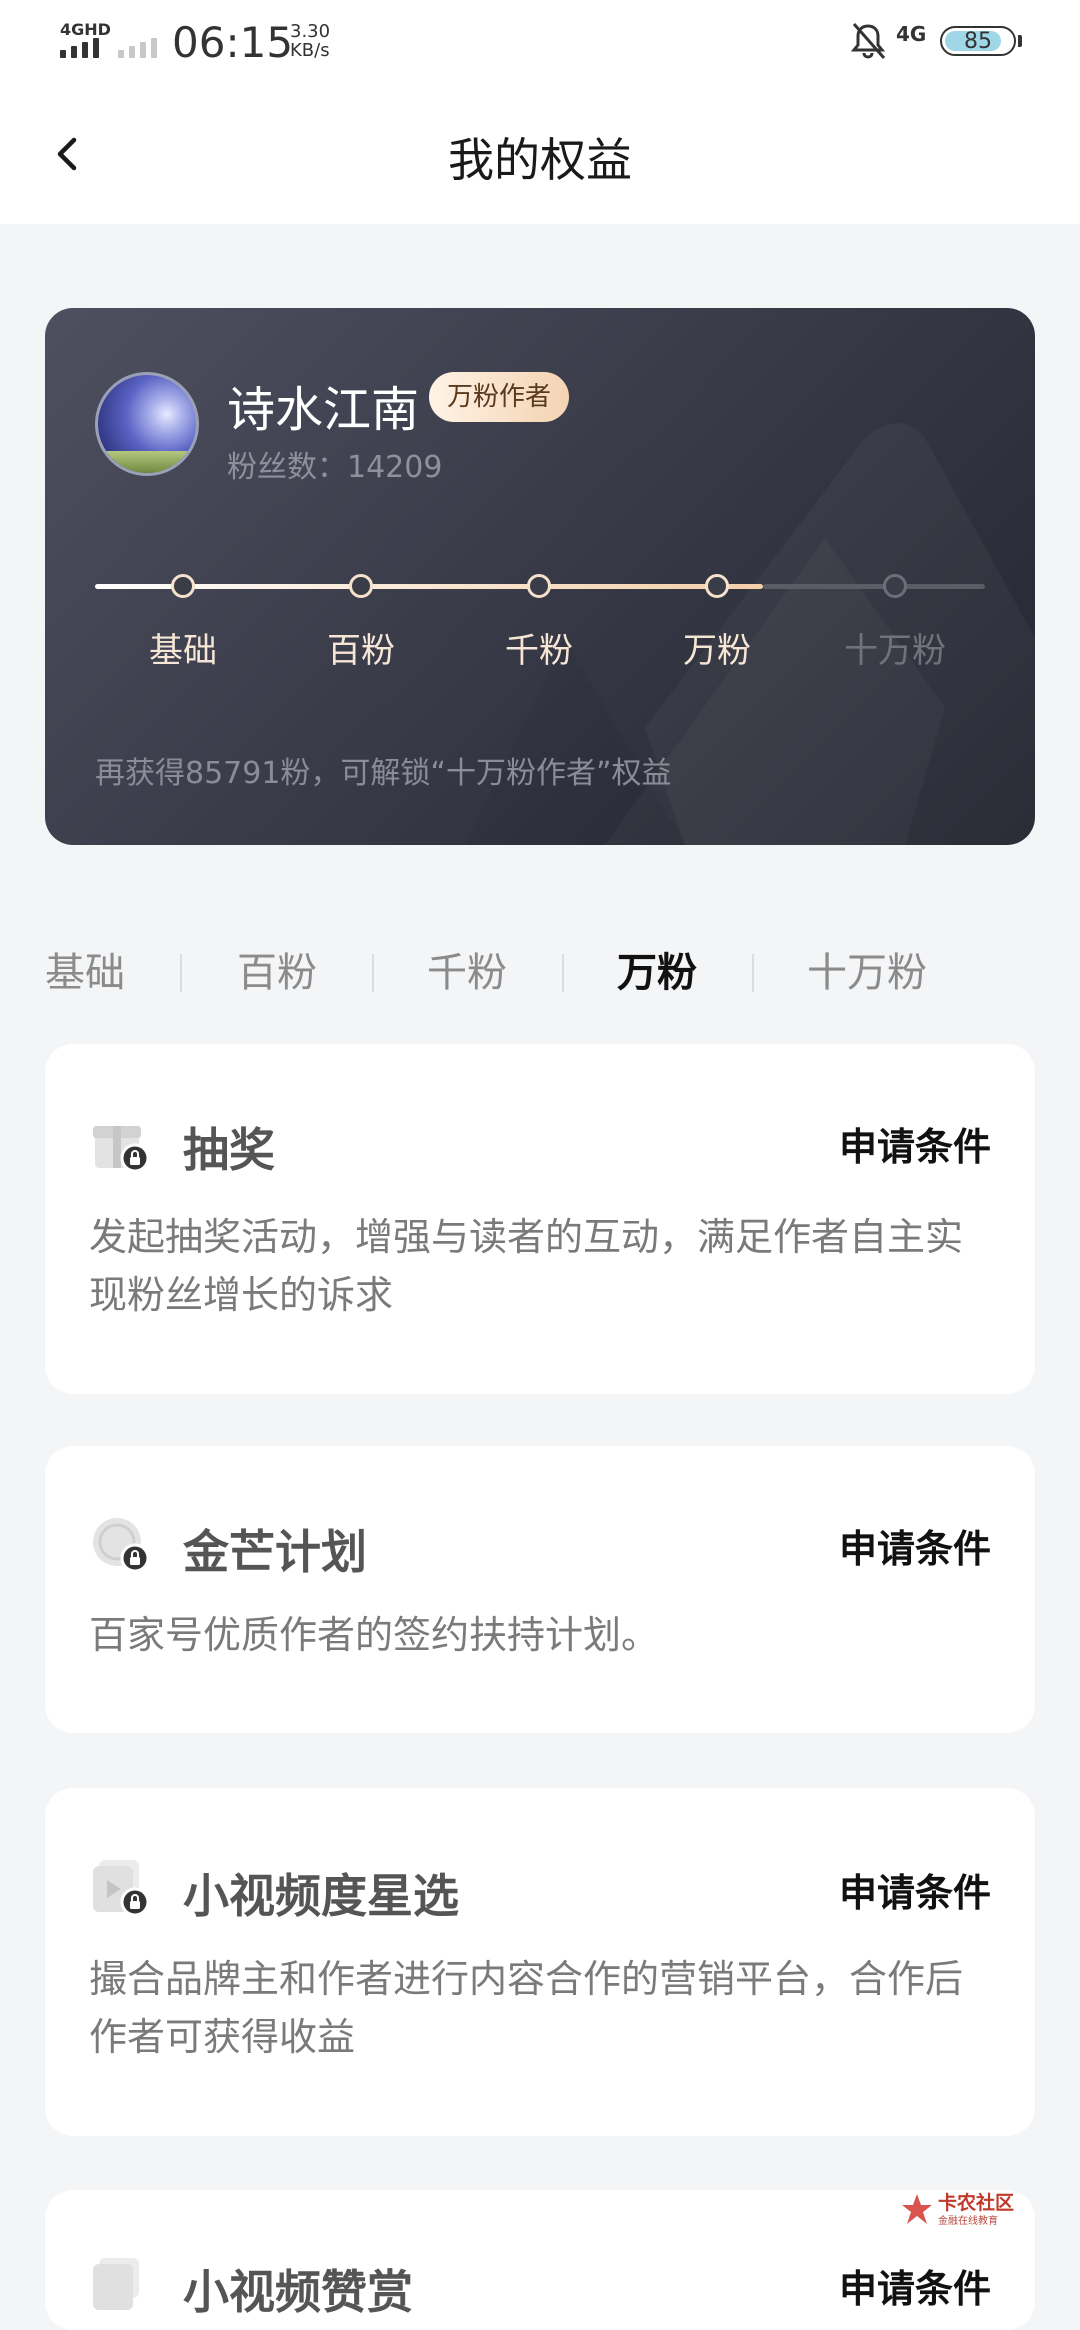  What do you see at coordinates (526, 1266) in the screenshot?
I see `benefit-description: 发起抽奖活动，增强与读者的互动，满足作者自主实现粉丝增长的诉求` at bounding box center [526, 1266].